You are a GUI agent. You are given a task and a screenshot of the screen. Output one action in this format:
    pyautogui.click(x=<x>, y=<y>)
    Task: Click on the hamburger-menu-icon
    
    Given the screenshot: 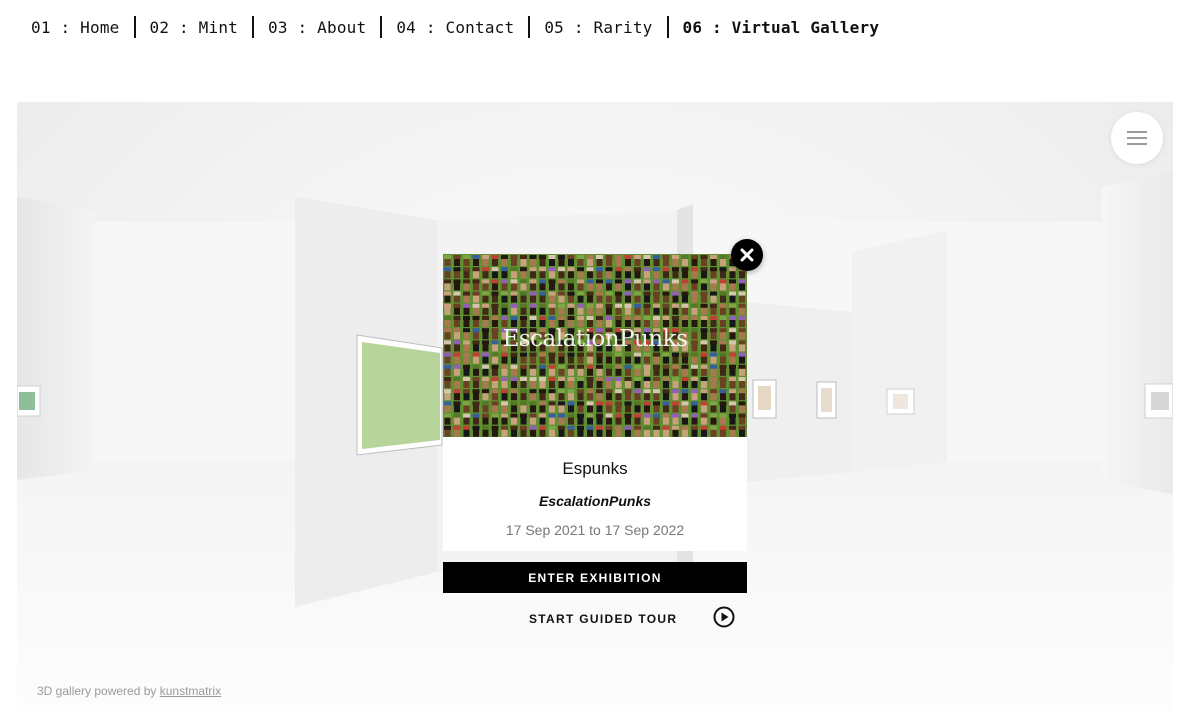 What is the action you would take?
    pyautogui.click(x=1137, y=138)
    